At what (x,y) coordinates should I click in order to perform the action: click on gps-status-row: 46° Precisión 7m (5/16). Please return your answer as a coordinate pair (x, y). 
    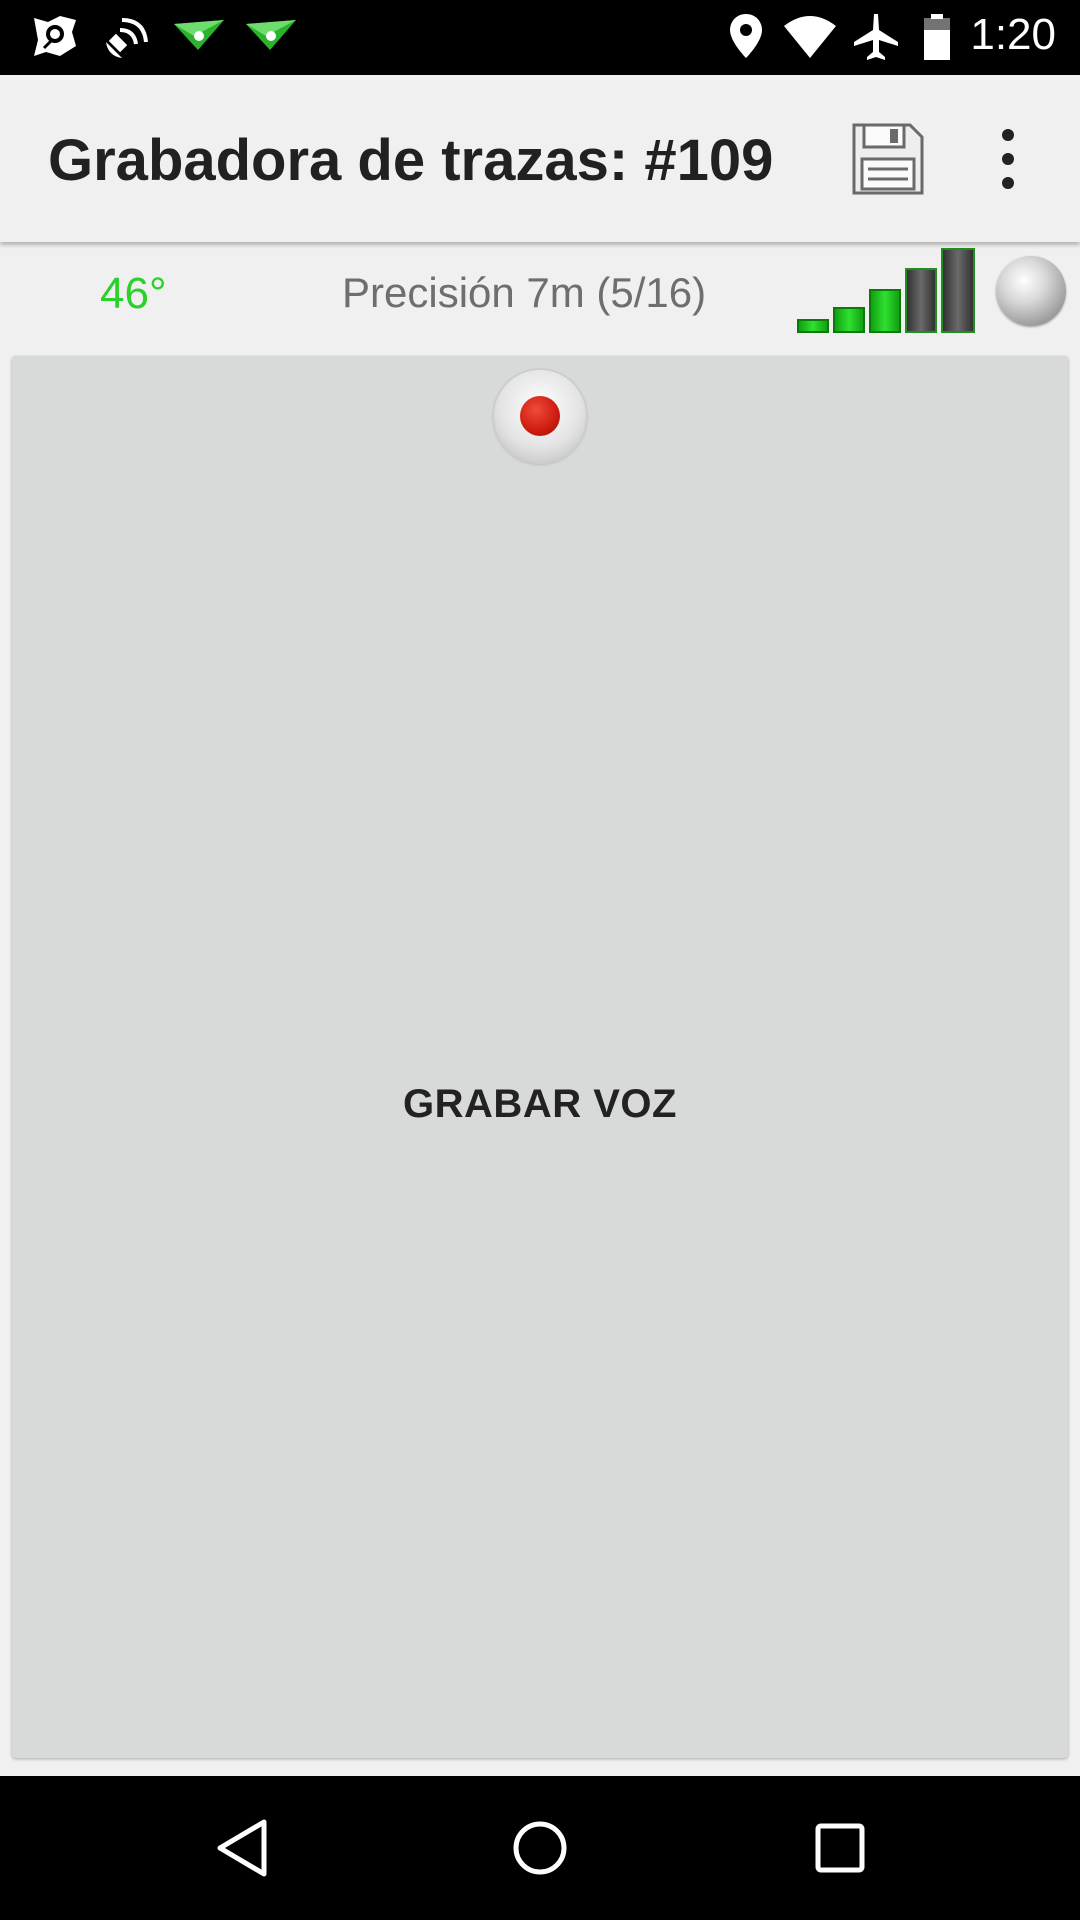
    Looking at the image, I should click on (540, 300).